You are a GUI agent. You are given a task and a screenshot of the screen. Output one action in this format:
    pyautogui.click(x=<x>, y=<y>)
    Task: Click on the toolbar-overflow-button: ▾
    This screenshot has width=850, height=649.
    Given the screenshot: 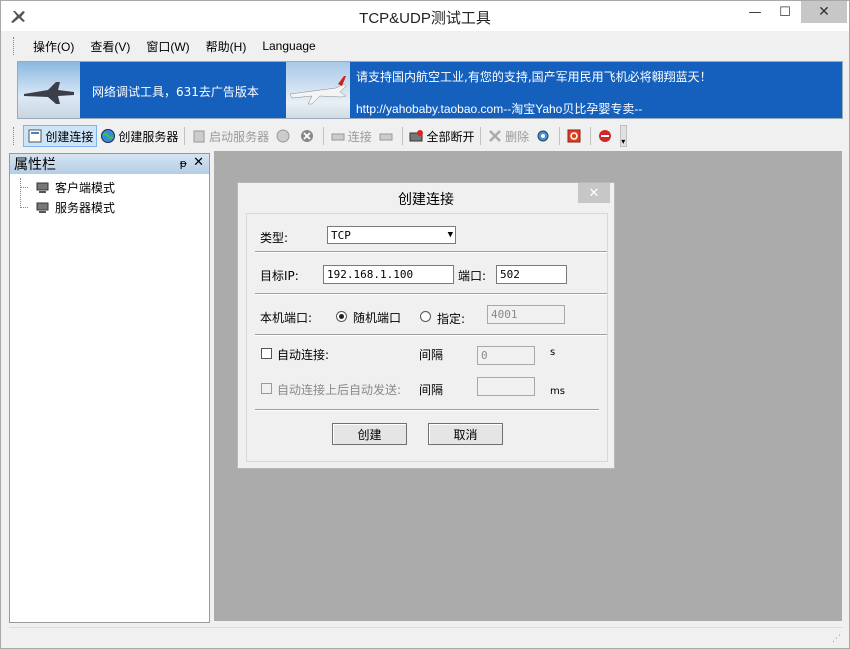 What is the action you would take?
    pyautogui.click(x=623, y=136)
    